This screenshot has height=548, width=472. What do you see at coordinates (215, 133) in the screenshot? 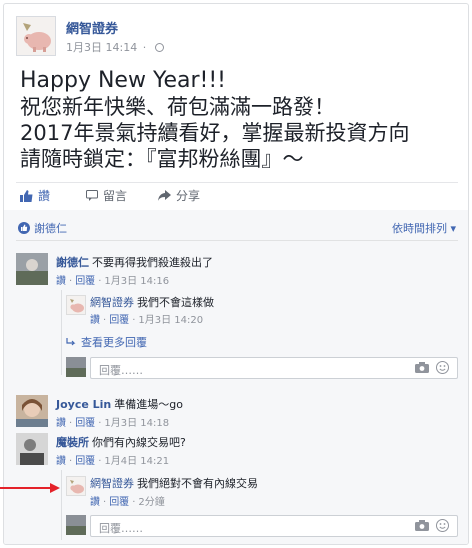
I see `post-line: 2017年景氣持續看好，掌握最新投資方向` at bounding box center [215, 133].